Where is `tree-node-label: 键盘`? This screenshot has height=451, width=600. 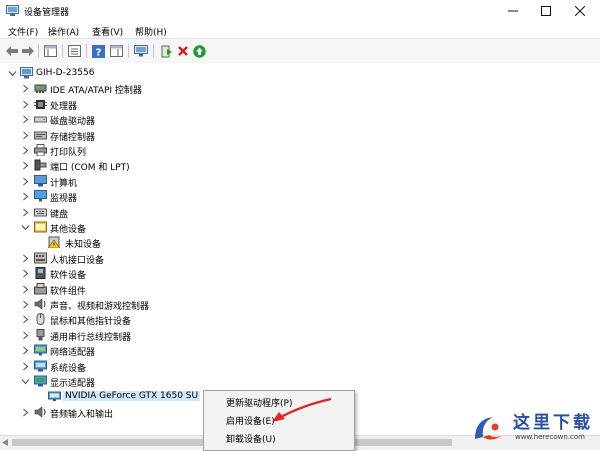 tree-node-label: 键盘 is located at coordinates (59, 214).